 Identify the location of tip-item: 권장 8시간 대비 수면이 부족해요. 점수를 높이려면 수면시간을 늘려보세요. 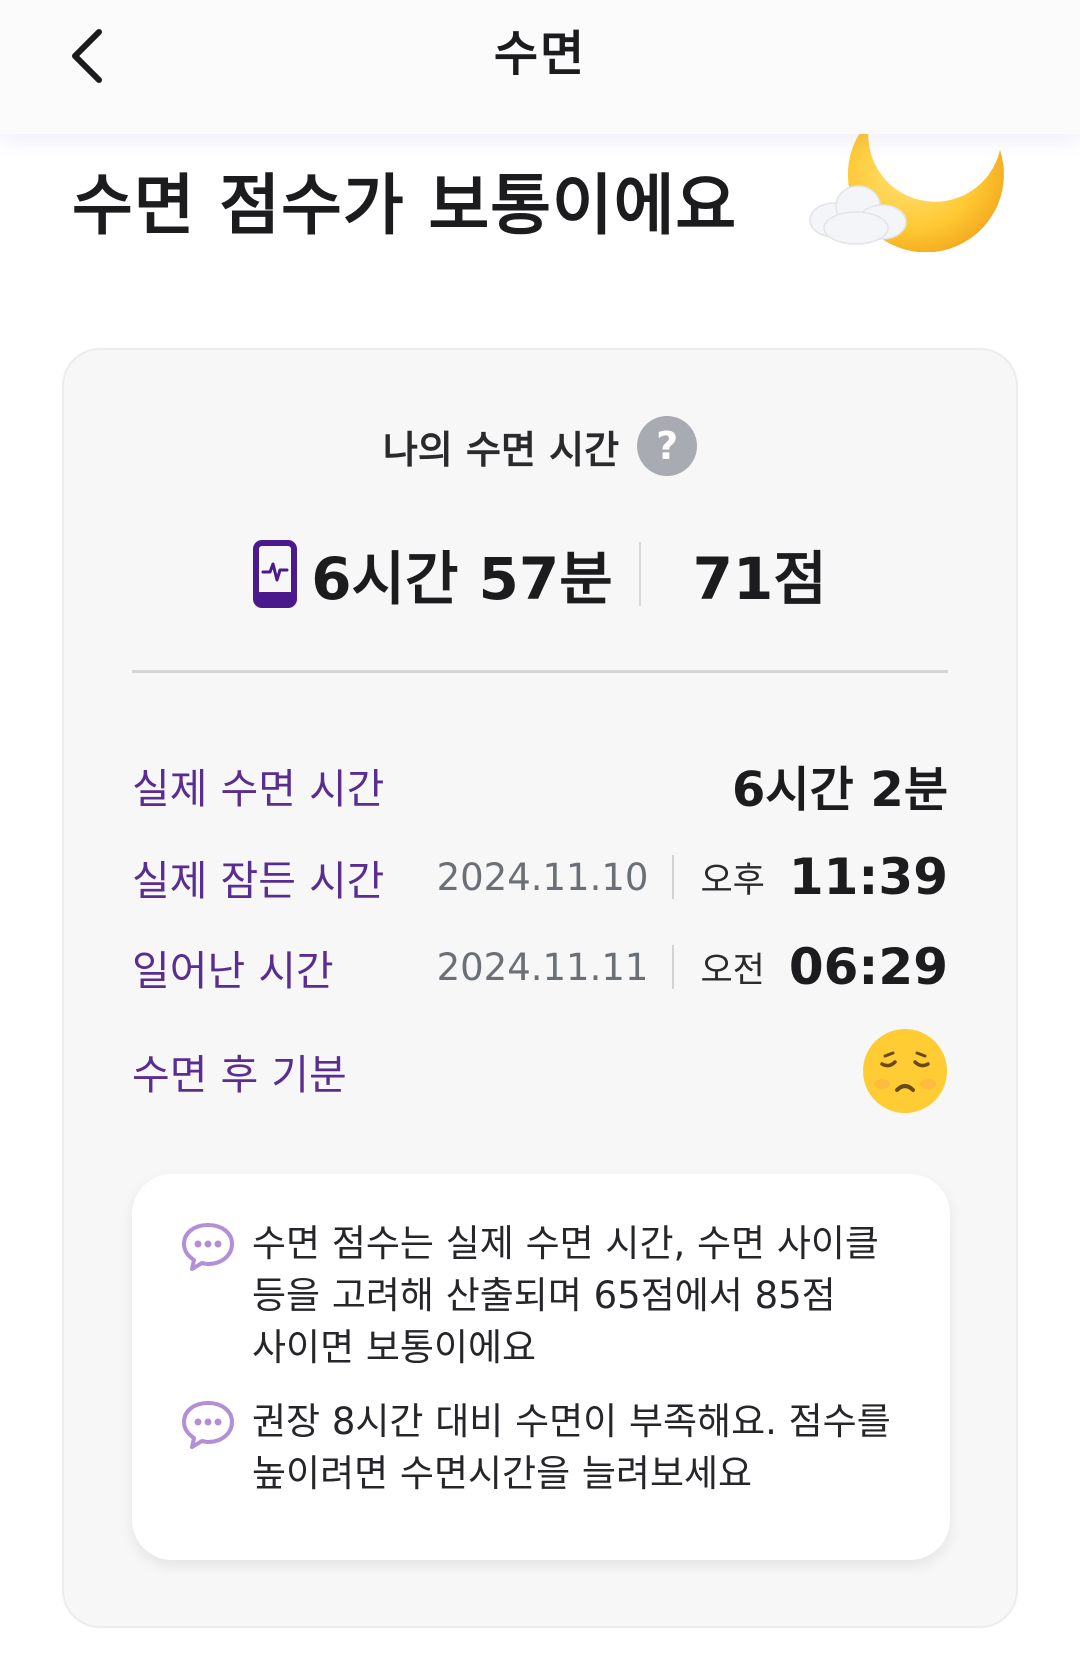
(545, 1448).